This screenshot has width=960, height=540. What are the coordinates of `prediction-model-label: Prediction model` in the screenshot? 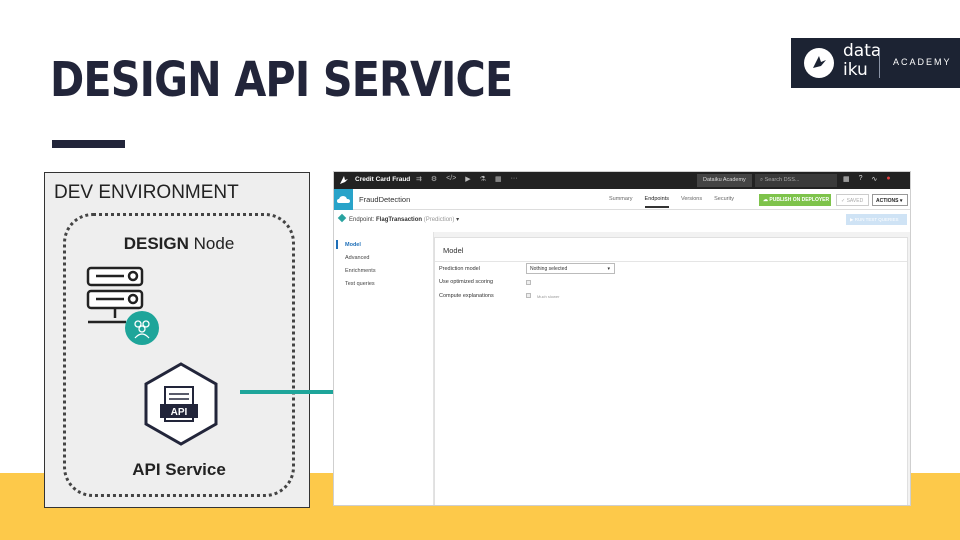 It's located at (459, 269).